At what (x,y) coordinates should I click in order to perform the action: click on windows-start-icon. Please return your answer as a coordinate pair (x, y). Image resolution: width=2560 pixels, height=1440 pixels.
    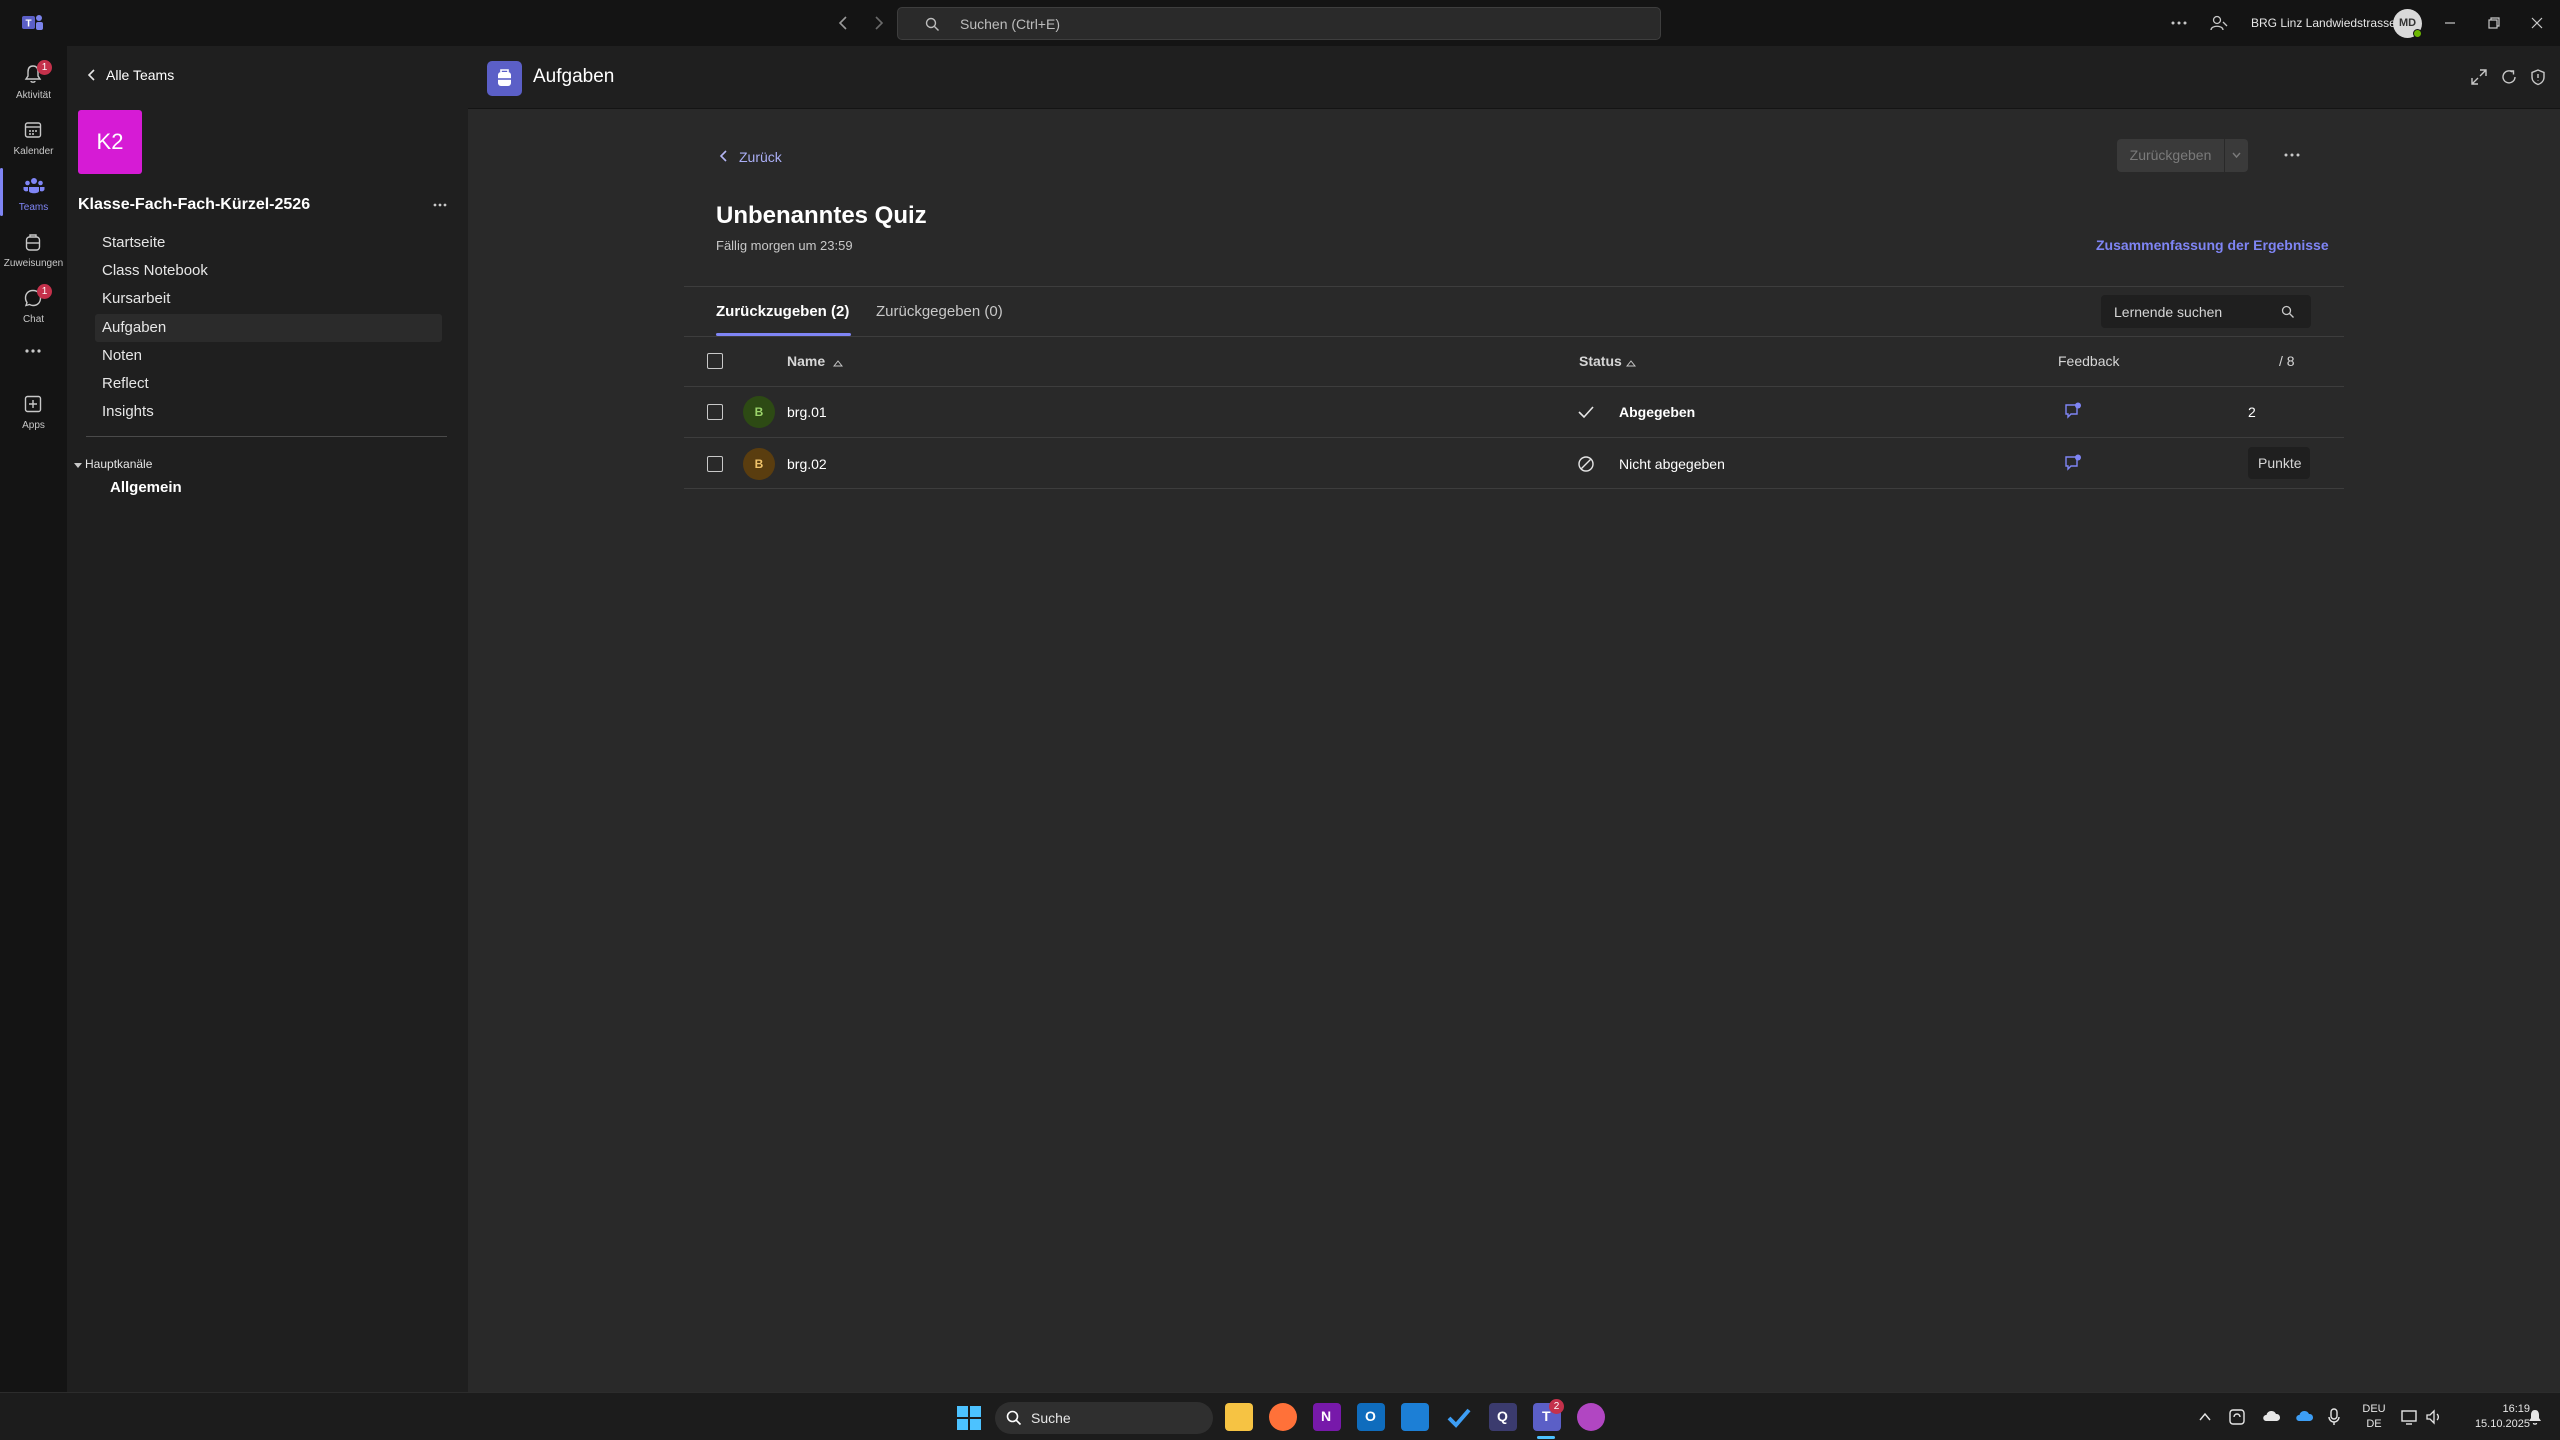
    Looking at the image, I should click on (969, 1418).